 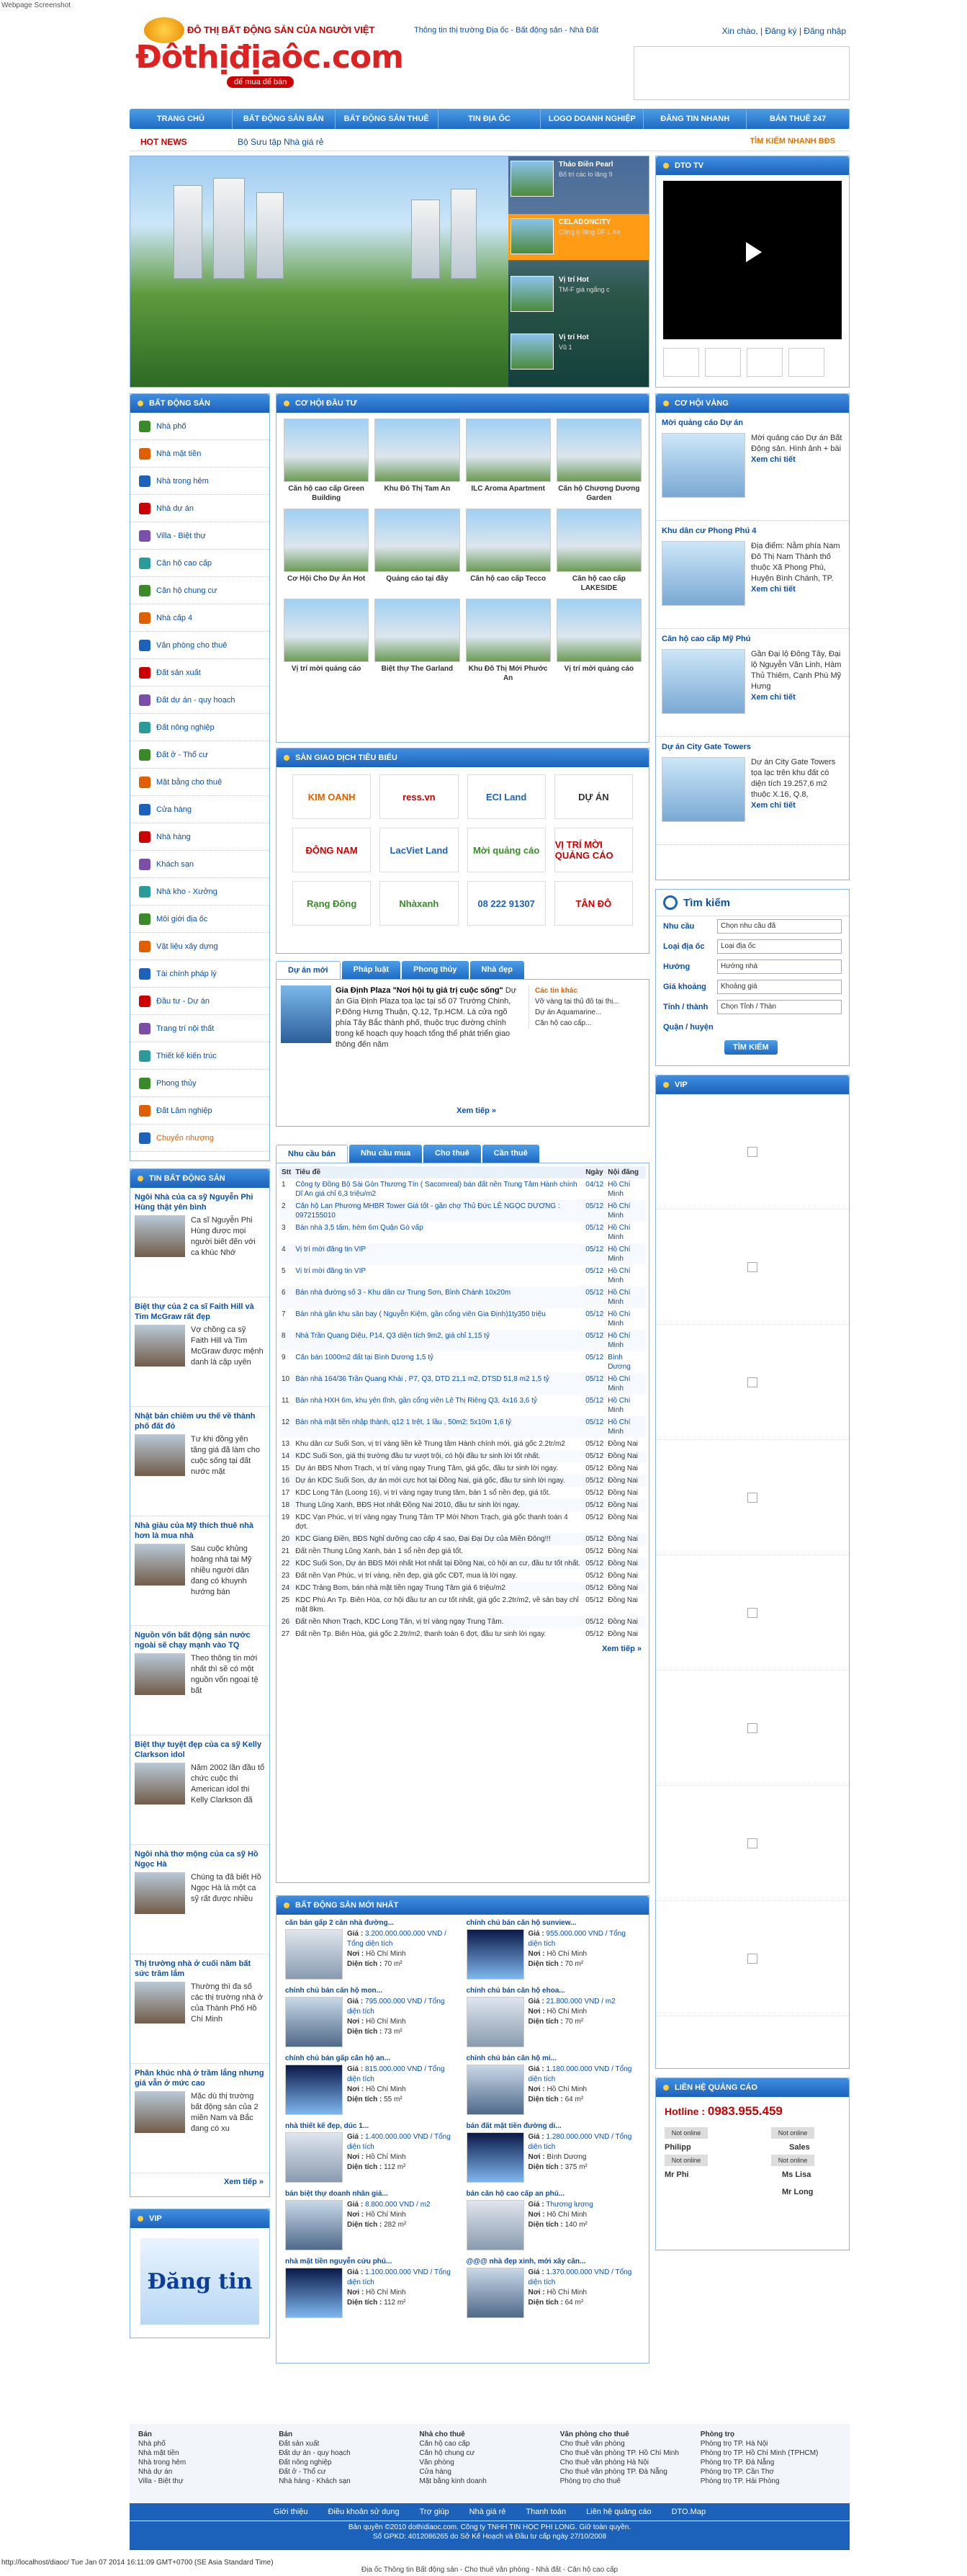 I want to click on invest-item: Khu Đô Thị Tam An, so click(x=417, y=461).